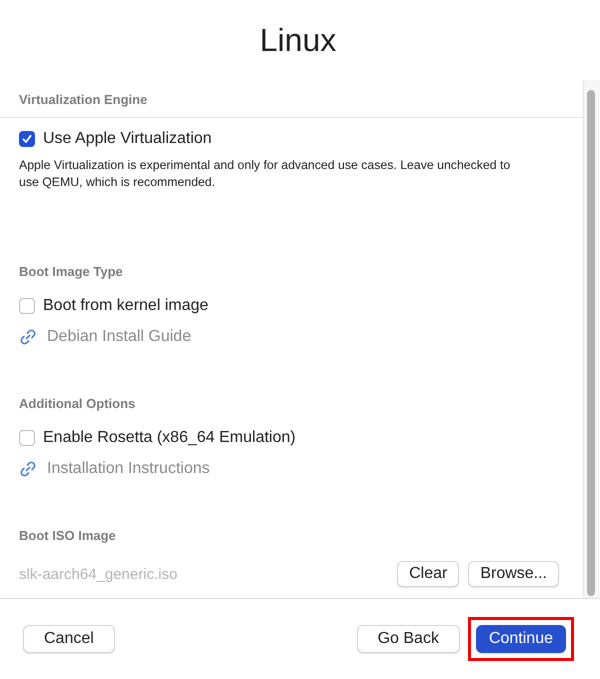 The width and height of the screenshot is (600, 679). I want to click on dialog-button: Cancel, so click(69, 639).